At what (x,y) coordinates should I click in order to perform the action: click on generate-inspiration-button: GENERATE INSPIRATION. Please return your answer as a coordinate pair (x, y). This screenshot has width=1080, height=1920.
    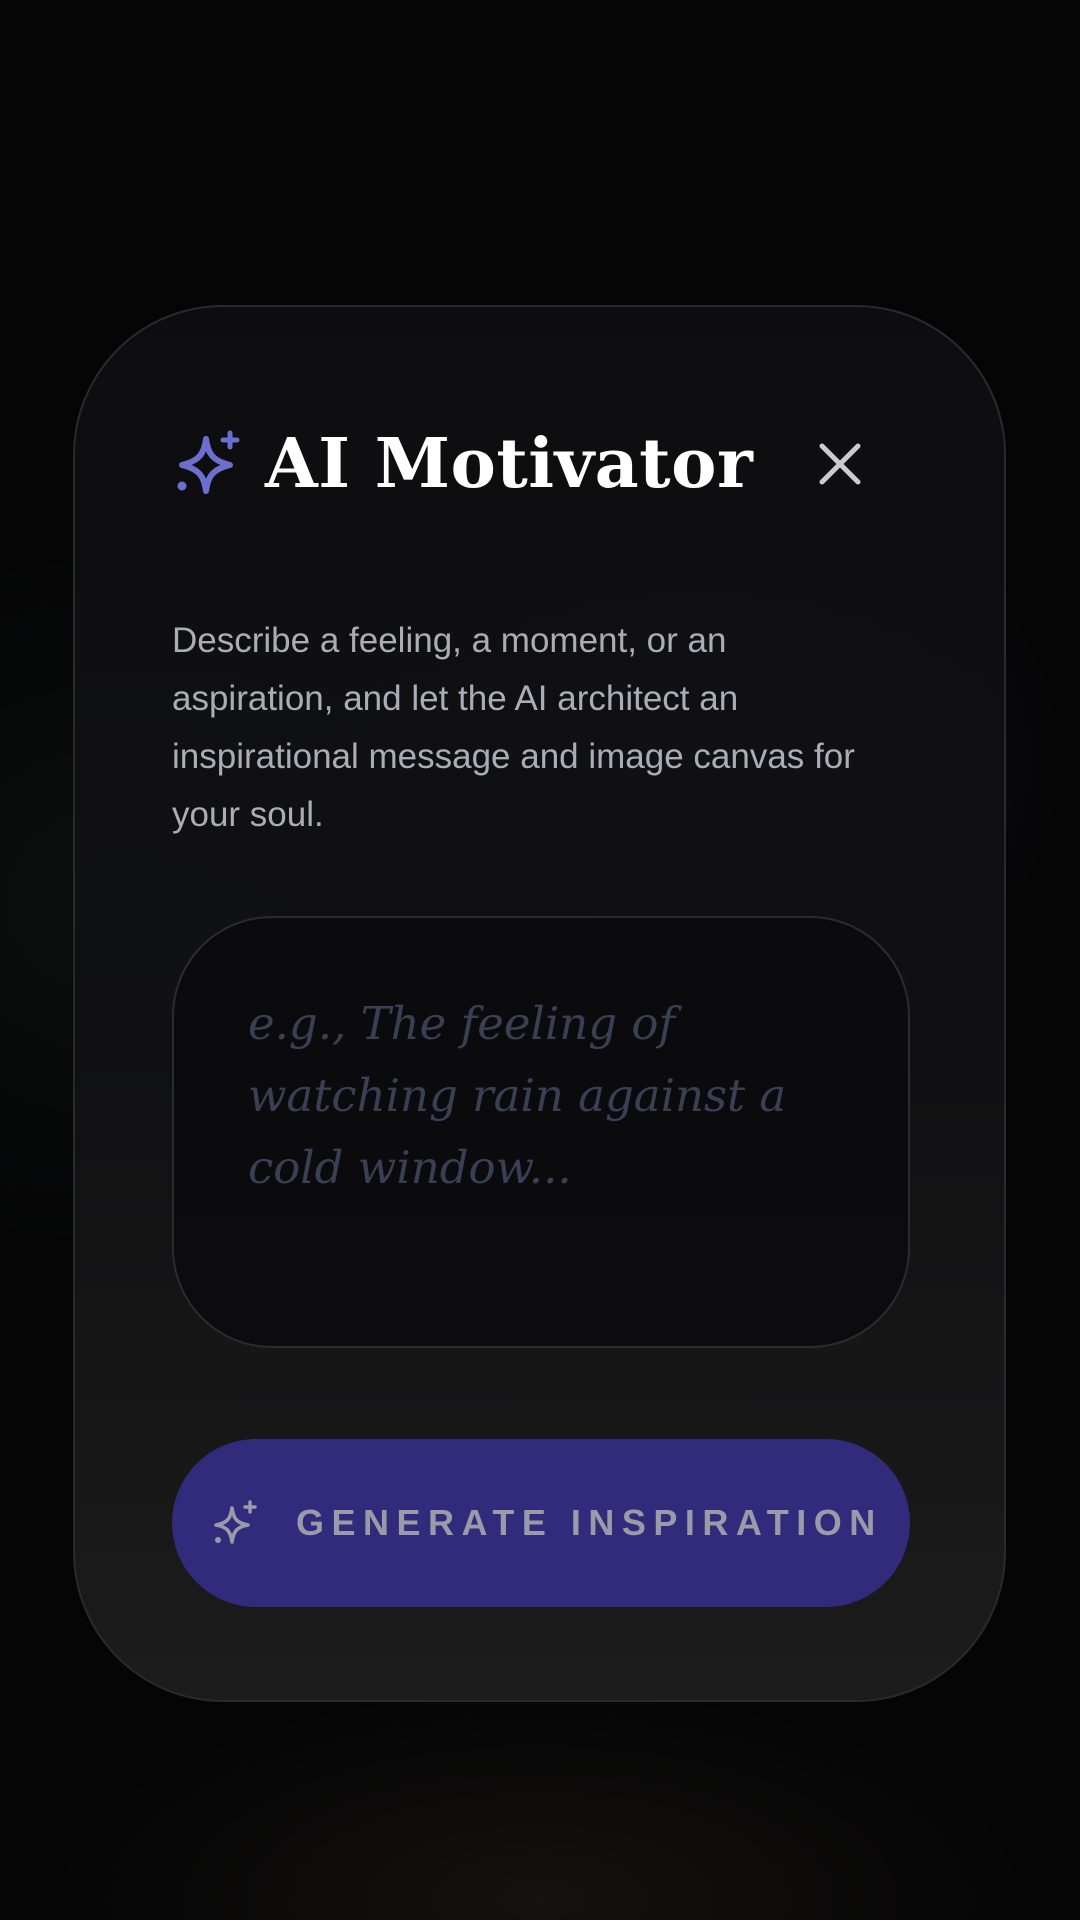
    Looking at the image, I should click on (541, 1523).